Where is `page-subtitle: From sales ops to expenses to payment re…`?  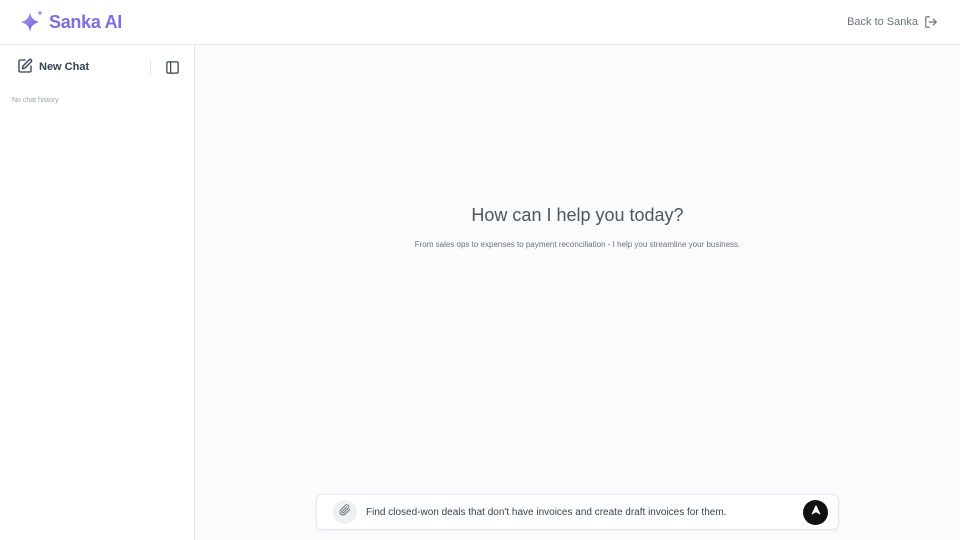
page-subtitle: From sales ops to expenses to payment re… is located at coordinates (577, 244).